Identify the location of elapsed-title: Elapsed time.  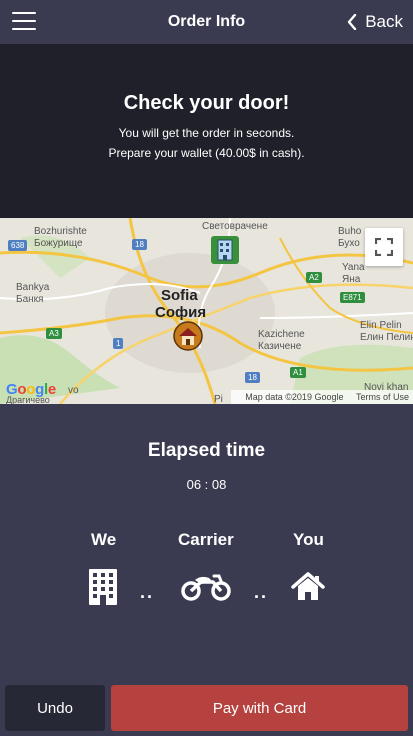
(206, 450).